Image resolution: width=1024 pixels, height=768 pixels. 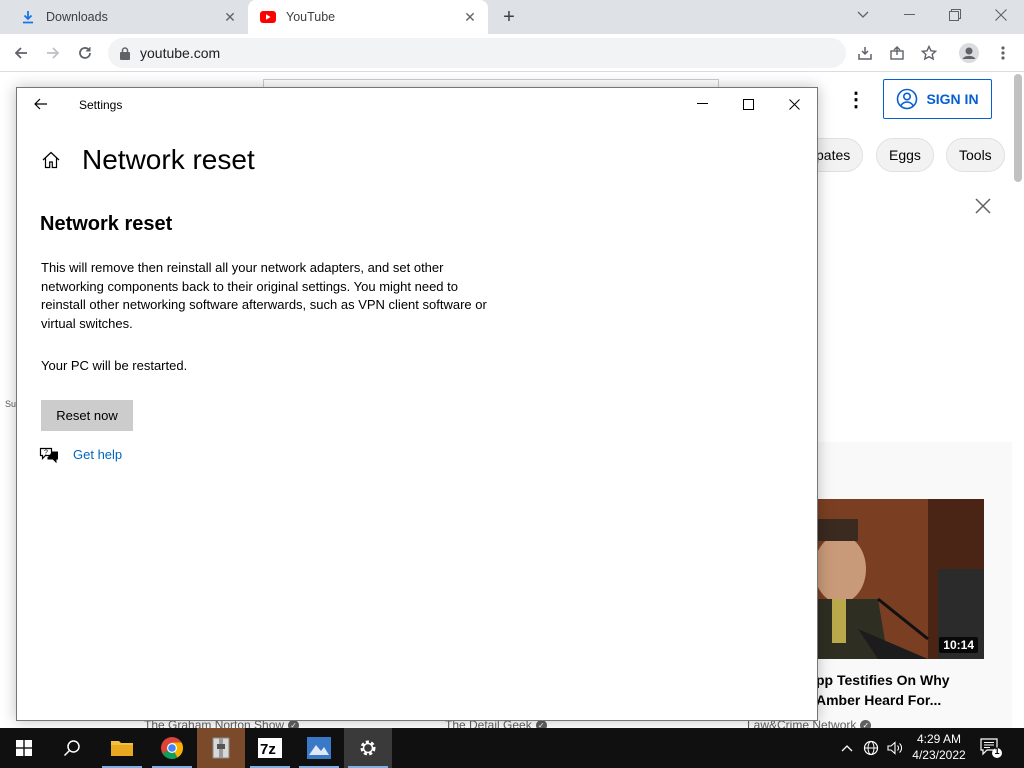 I want to click on settings-maximize-button, so click(x=748, y=104).